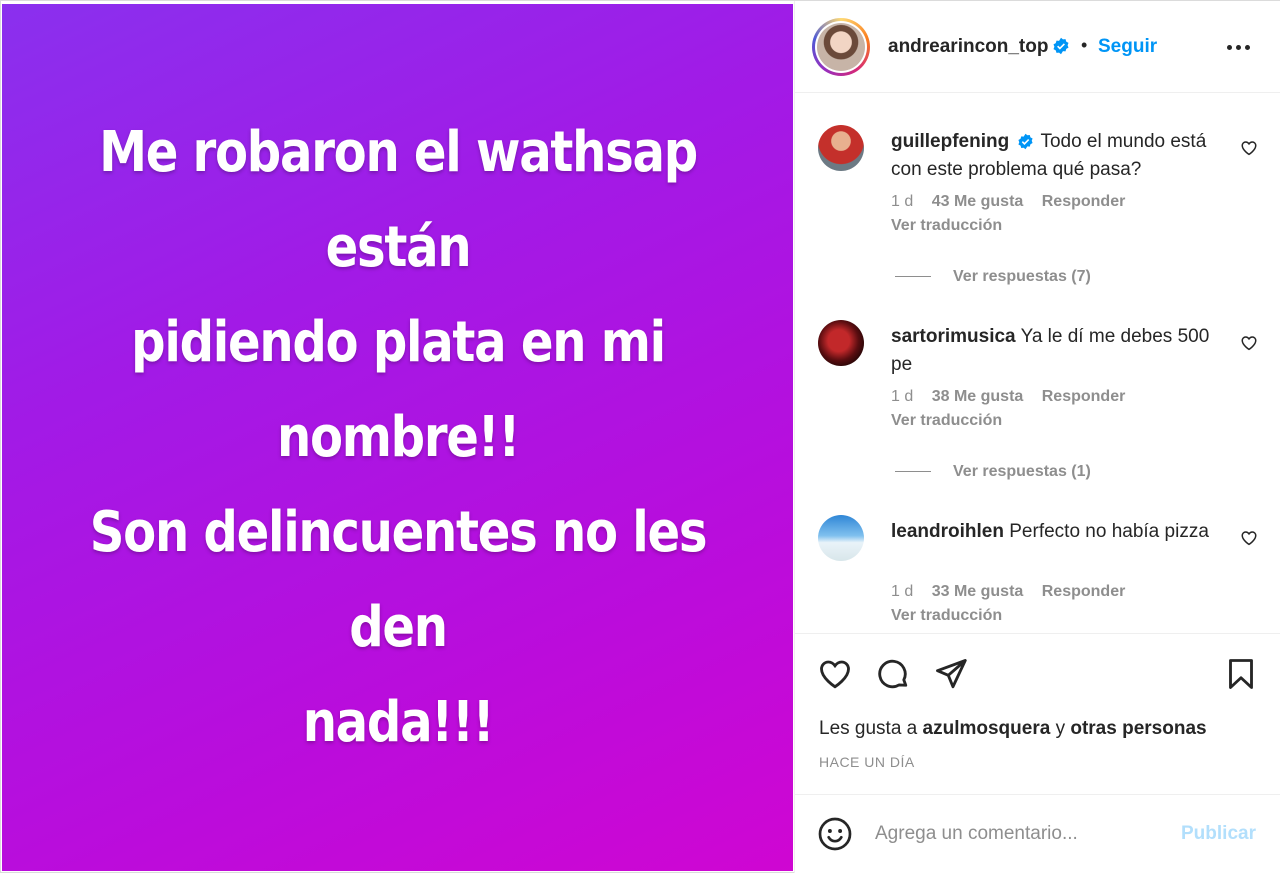 This screenshot has height=873, width=1280. What do you see at coordinates (867, 762) in the screenshot?
I see `post-timestamp: HACE UN DÍA` at bounding box center [867, 762].